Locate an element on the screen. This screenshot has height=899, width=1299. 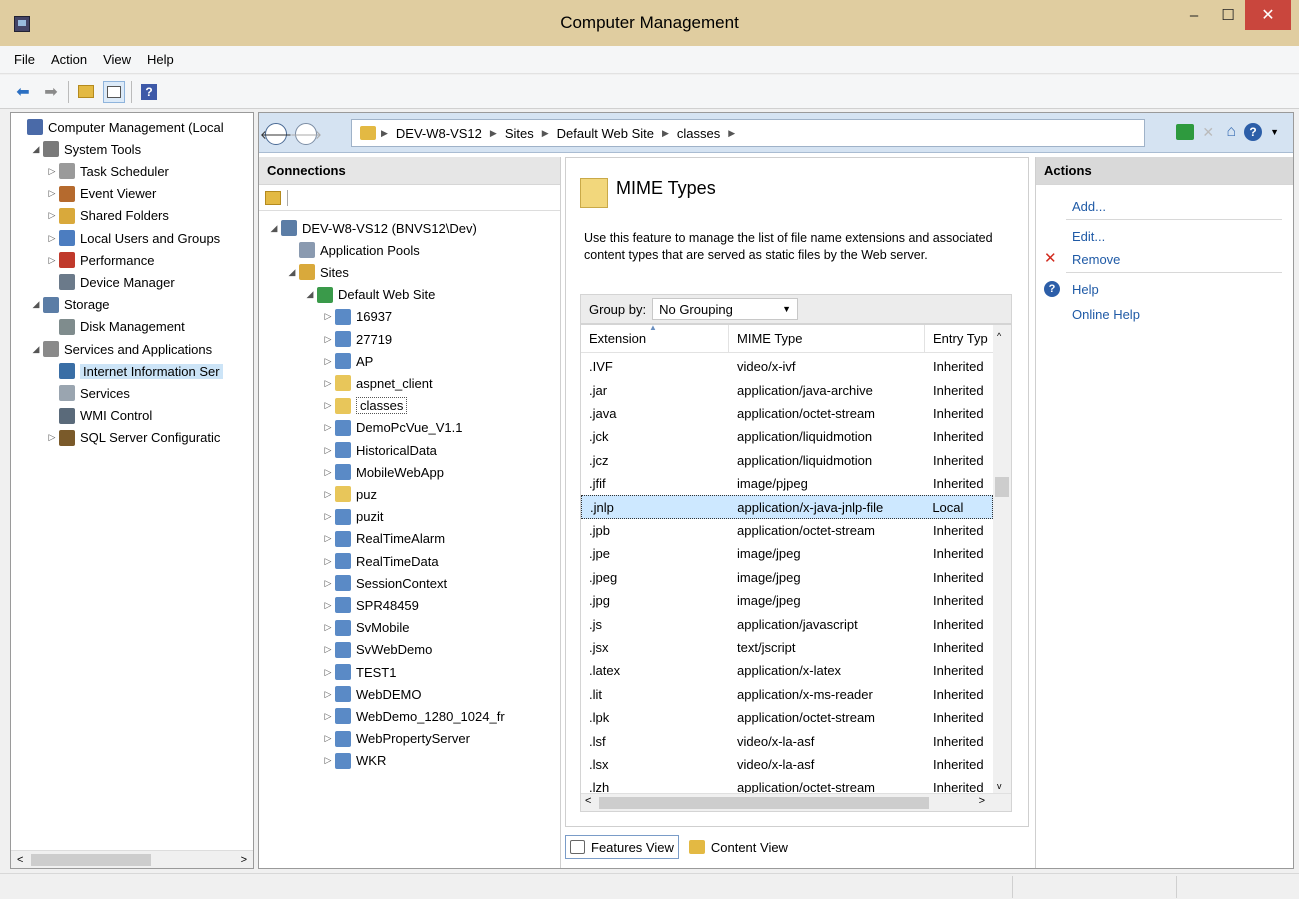
scroll-down-icon: v is located at coordinates (999, 786).